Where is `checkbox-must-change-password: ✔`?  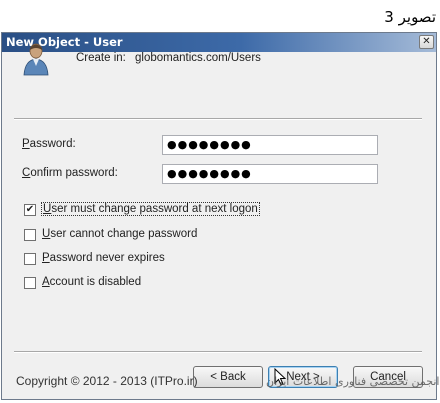 checkbox-must-change-password: ✔ is located at coordinates (30, 210).